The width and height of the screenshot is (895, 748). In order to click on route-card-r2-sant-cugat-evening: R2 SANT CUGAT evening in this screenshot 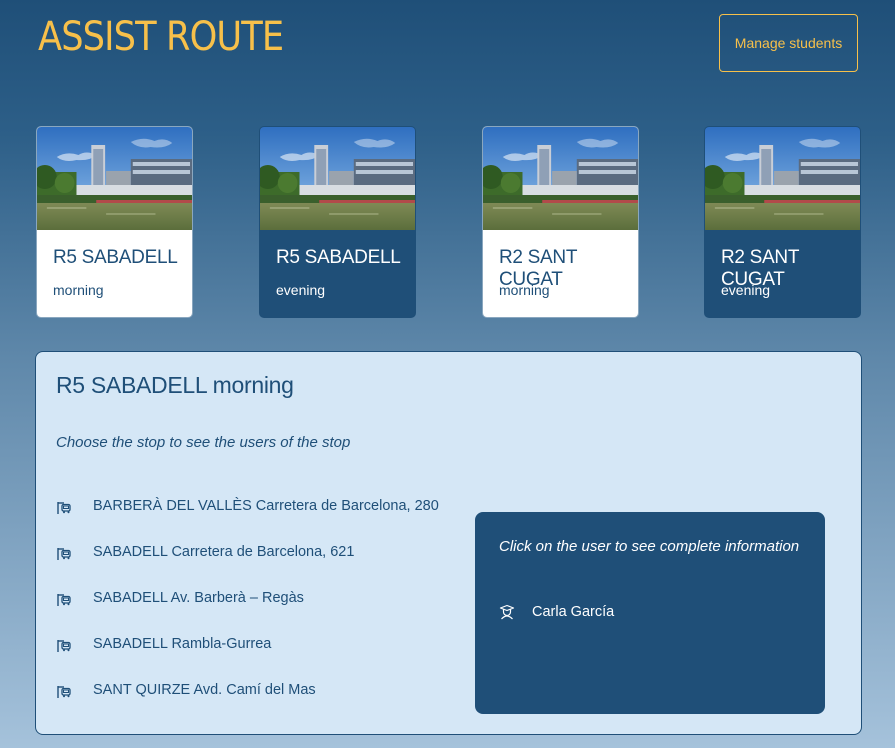, I will do `click(782, 222)`.